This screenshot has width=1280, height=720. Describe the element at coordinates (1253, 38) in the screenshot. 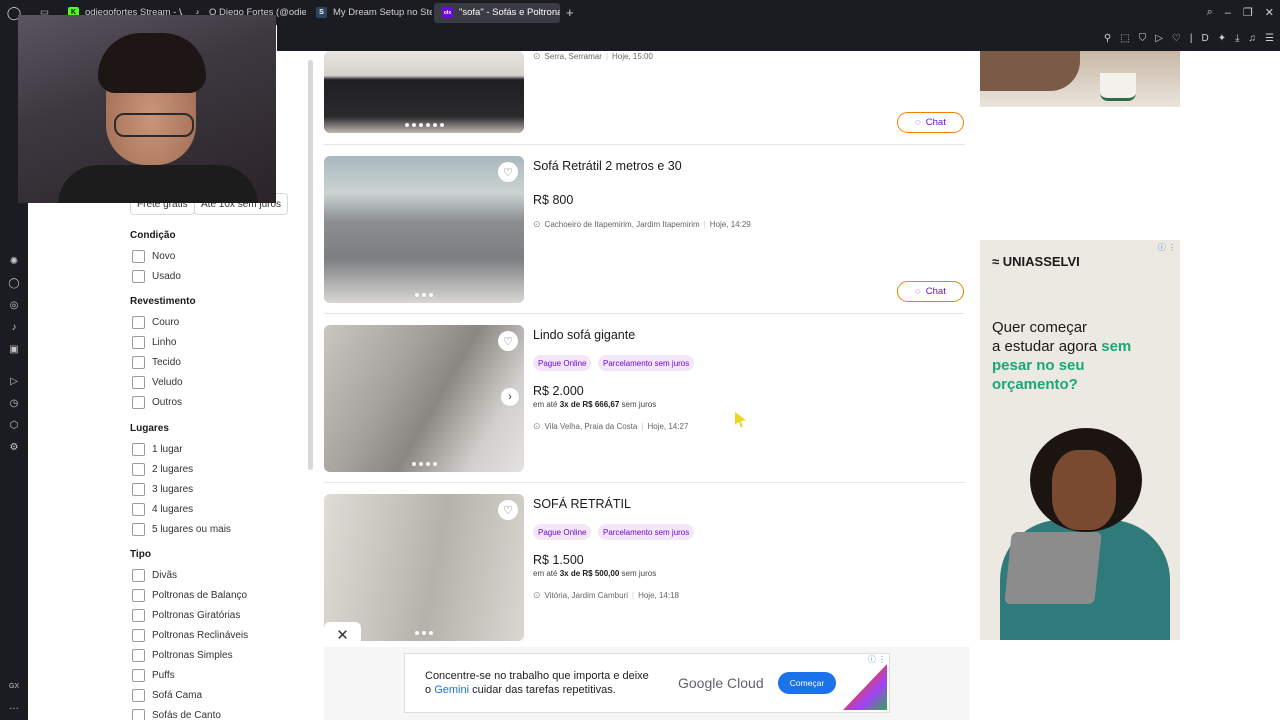

I see `player-icon: ♫` at that location.